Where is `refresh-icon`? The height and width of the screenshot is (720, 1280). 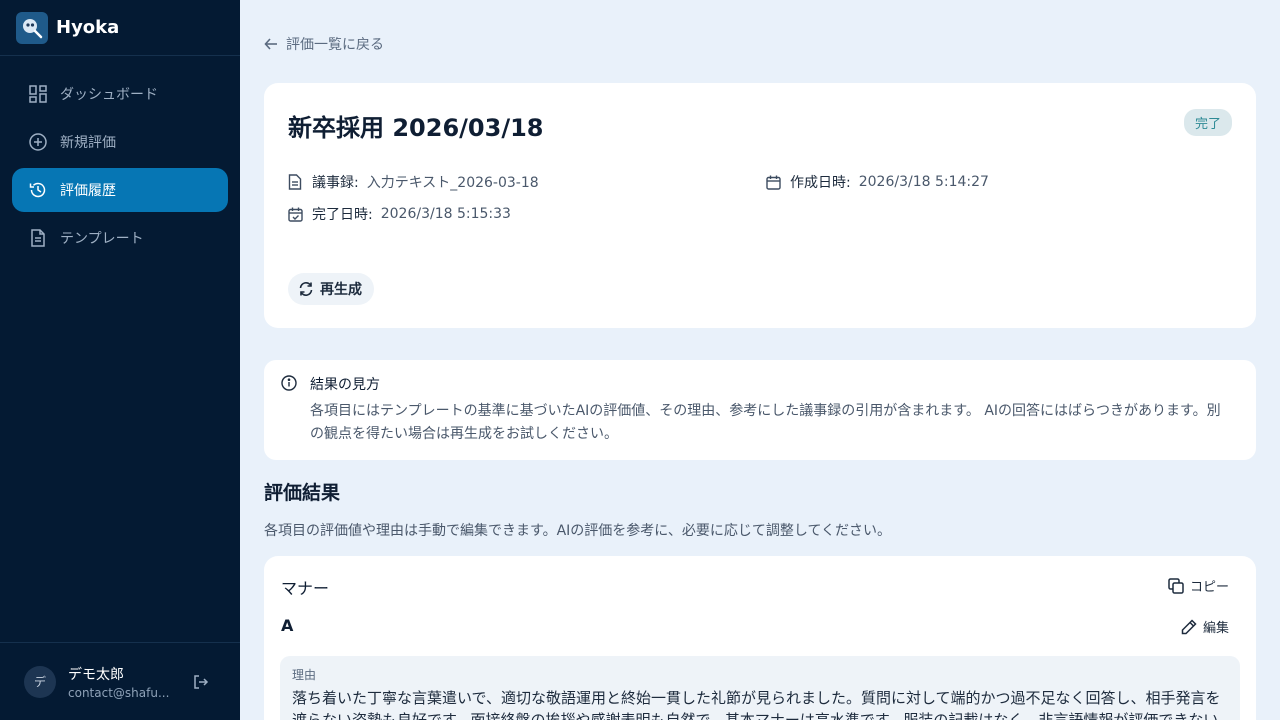 refresh-icon is located at coordinates (306, 289).